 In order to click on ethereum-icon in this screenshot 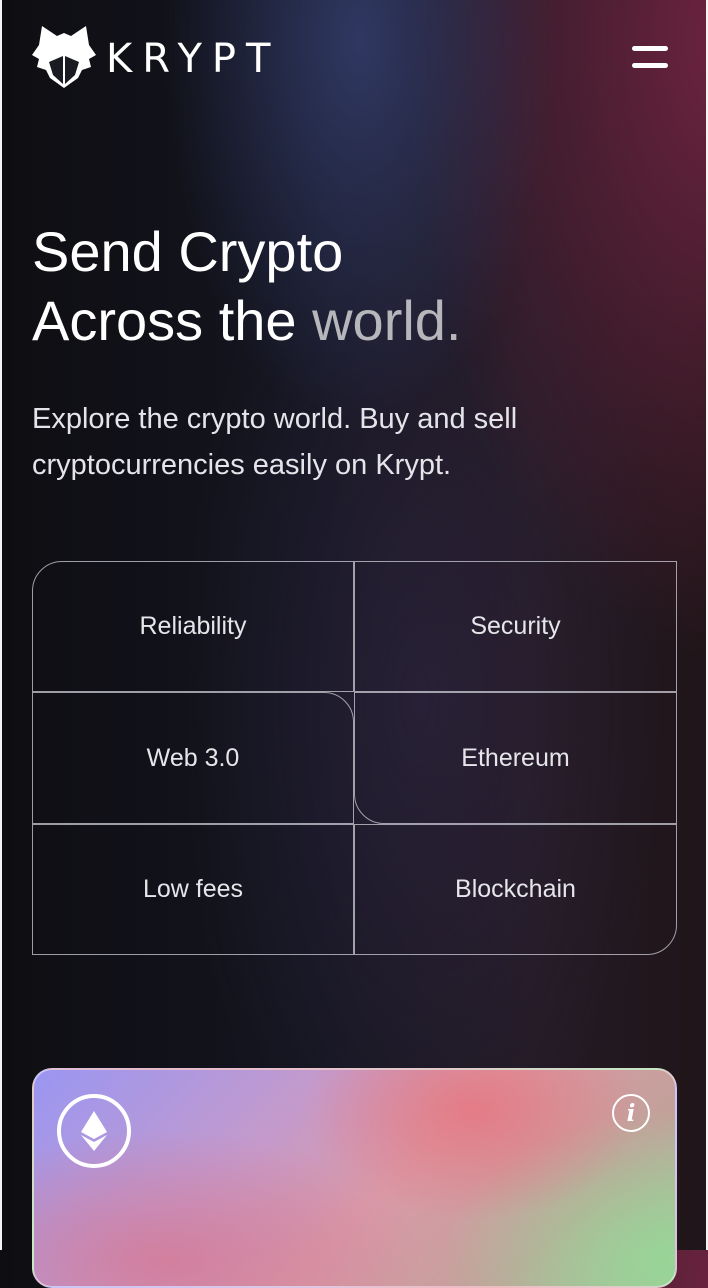, I will do `click(94, 1131)`.